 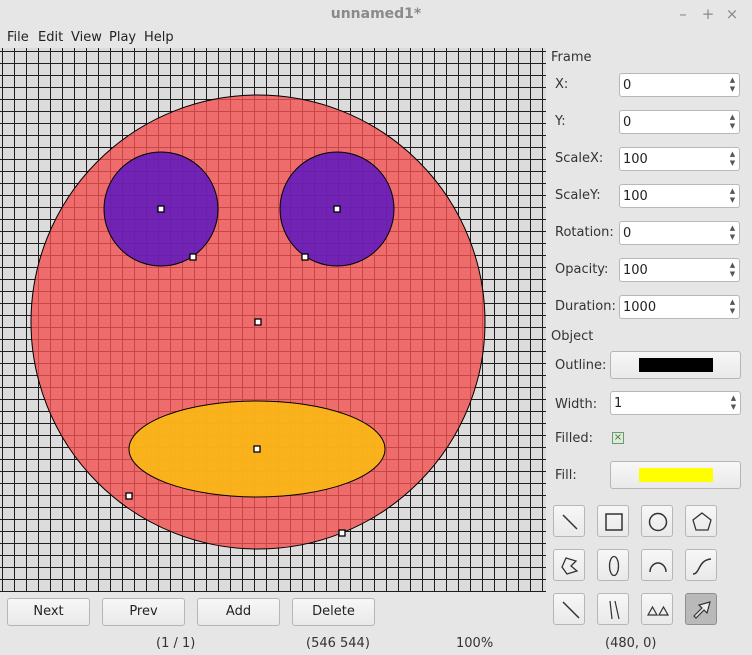 What do you see at coordinates (683, 14) in the screenshot?
I see `minimize-icon: –` at bounding box center [683, 14].